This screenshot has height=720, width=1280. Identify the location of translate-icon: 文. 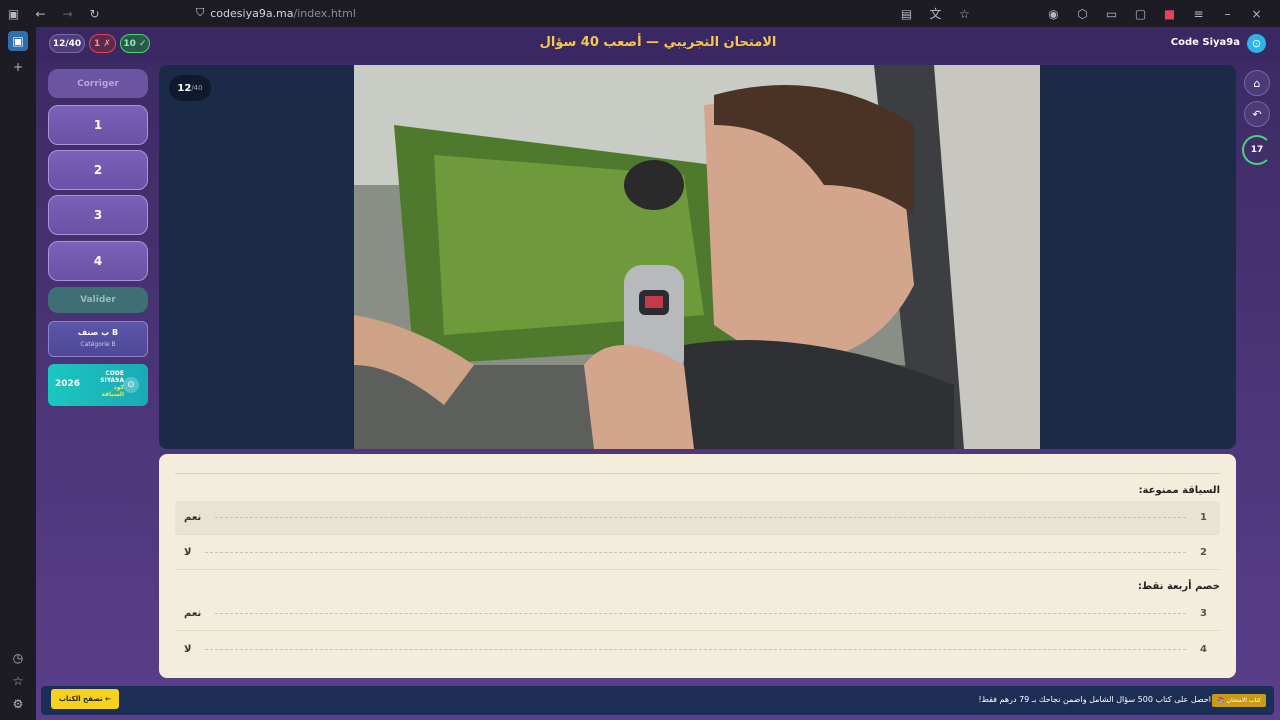
(935, 13).